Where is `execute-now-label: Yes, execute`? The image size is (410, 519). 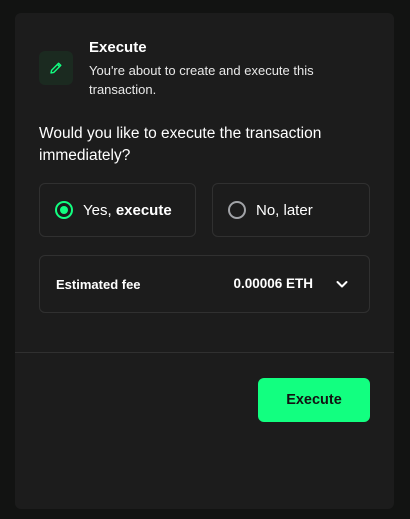 execute-now-label: Yes, execute is located at coordinates (127, 210).